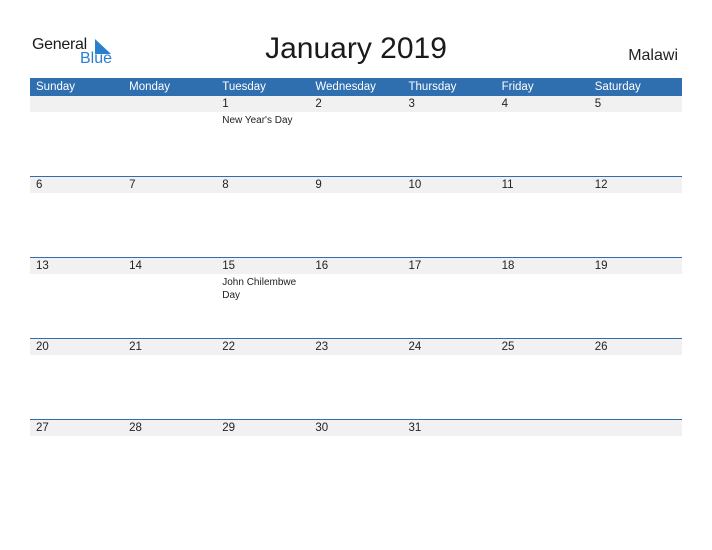 The image size is (712, 550). Describe the element at coordinates (229, 266) in the screenshot. I see `day-number: 15` at that location.